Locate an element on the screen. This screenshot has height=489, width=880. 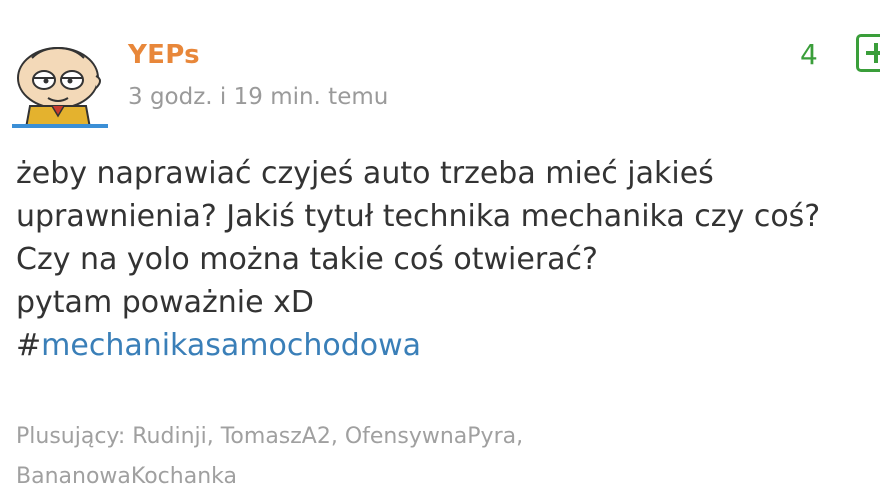
hashtag-line: #mechanikasamochodowa is located at coordinates (448, 345).